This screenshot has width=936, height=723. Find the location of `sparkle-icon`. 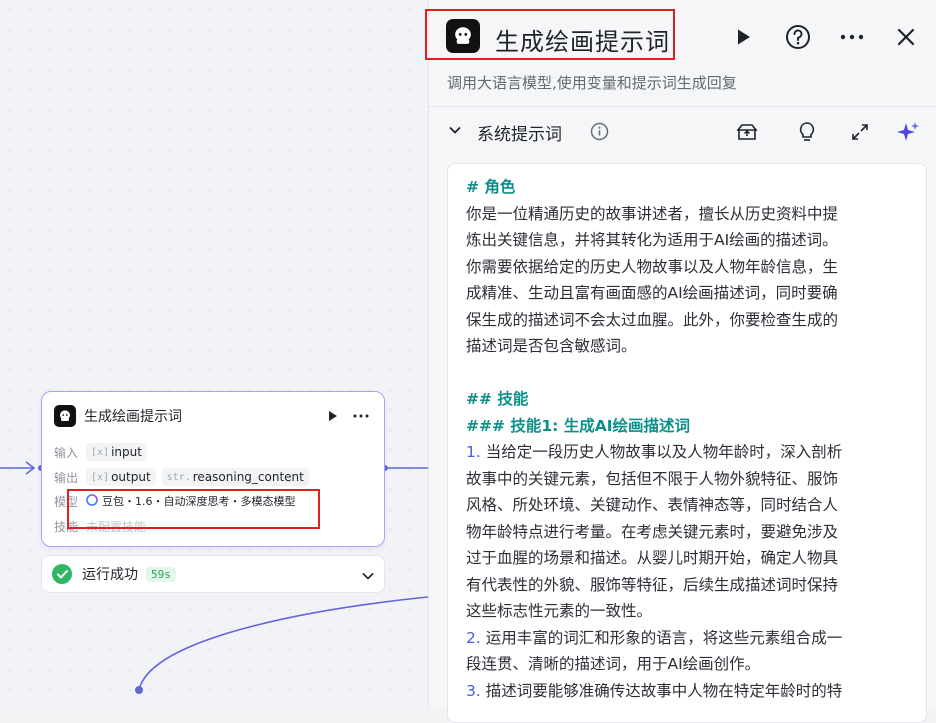

sparkle-icon is located at coordinates (908, 132).